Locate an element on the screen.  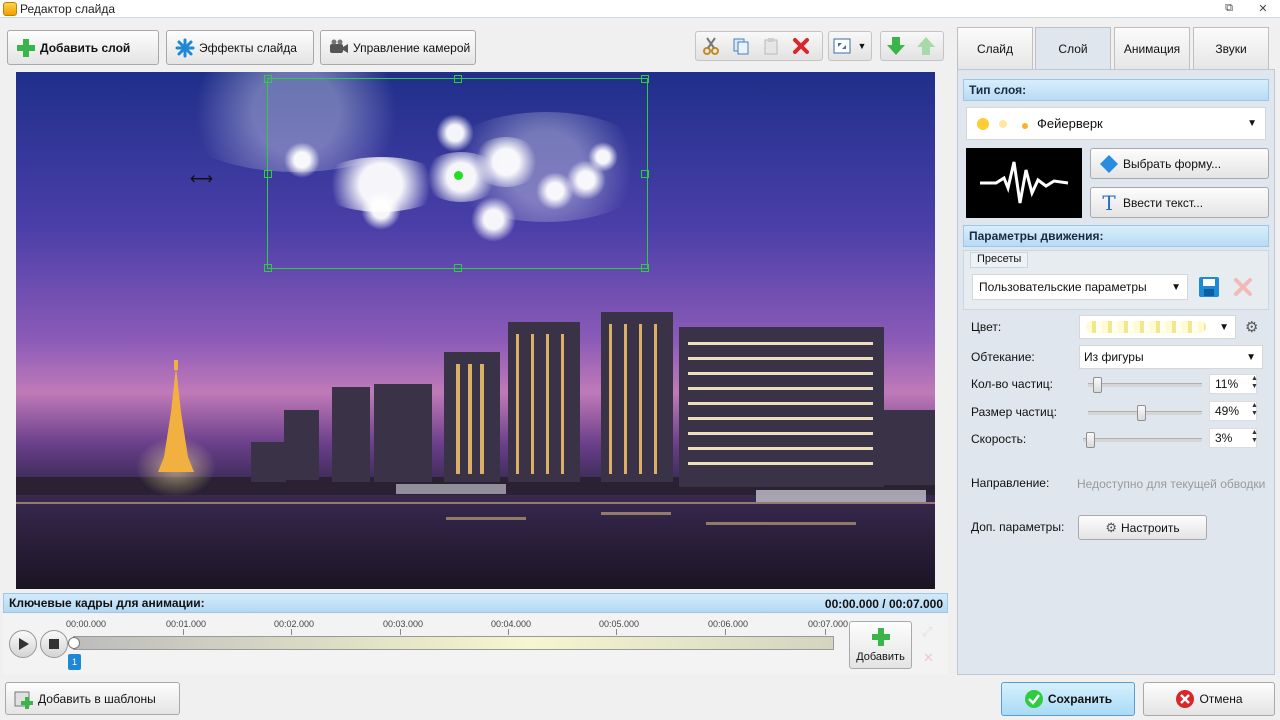
tick-label: 00:00.000 is located at coordinates (86, 624).